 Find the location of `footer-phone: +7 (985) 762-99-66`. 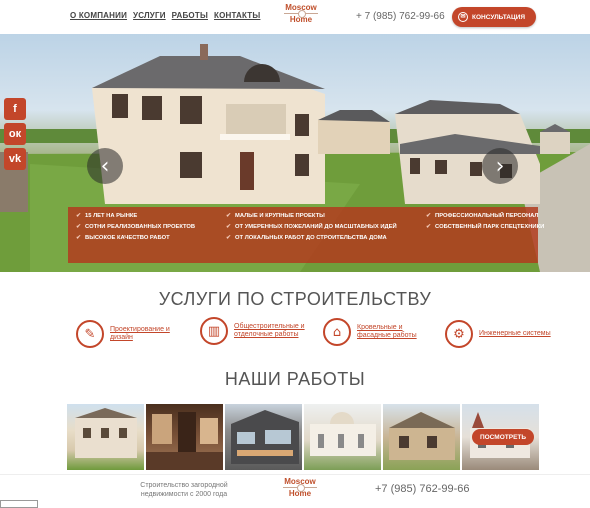

footer-phone: +7 (985) 762-99-66 is located at coordinates (422, 489).